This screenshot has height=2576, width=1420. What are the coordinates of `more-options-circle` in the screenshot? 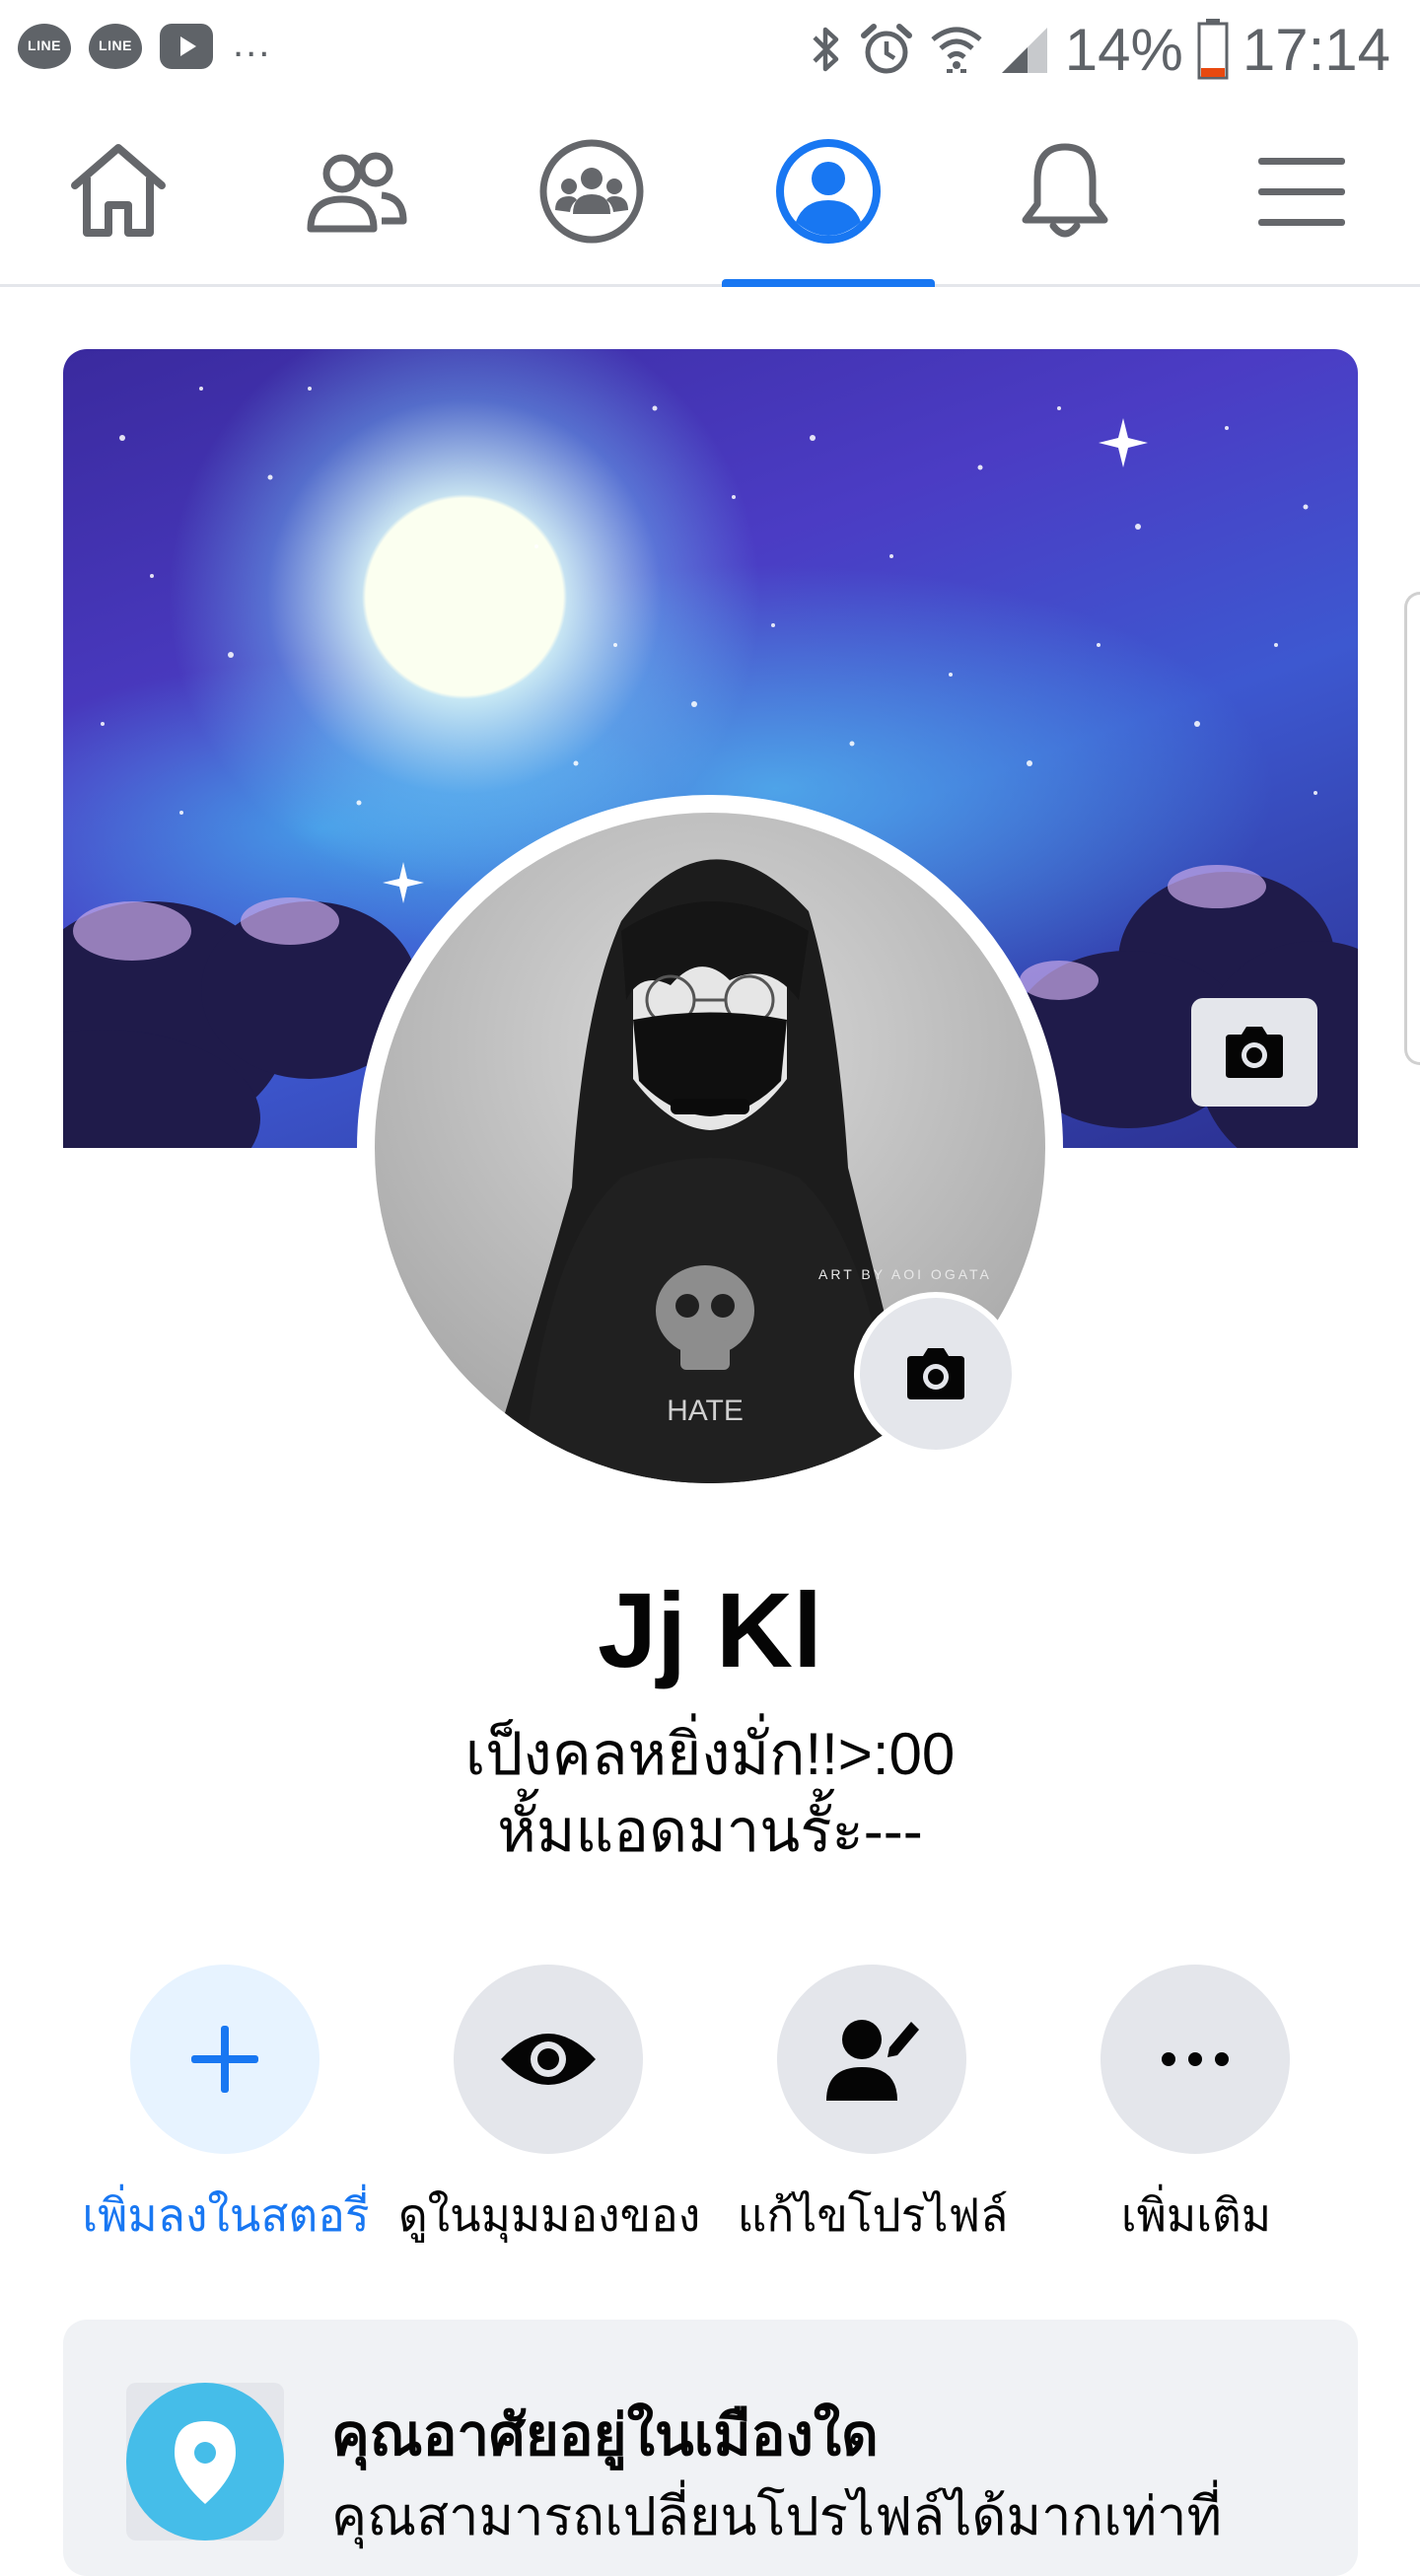 It's located at (1195, 2059).